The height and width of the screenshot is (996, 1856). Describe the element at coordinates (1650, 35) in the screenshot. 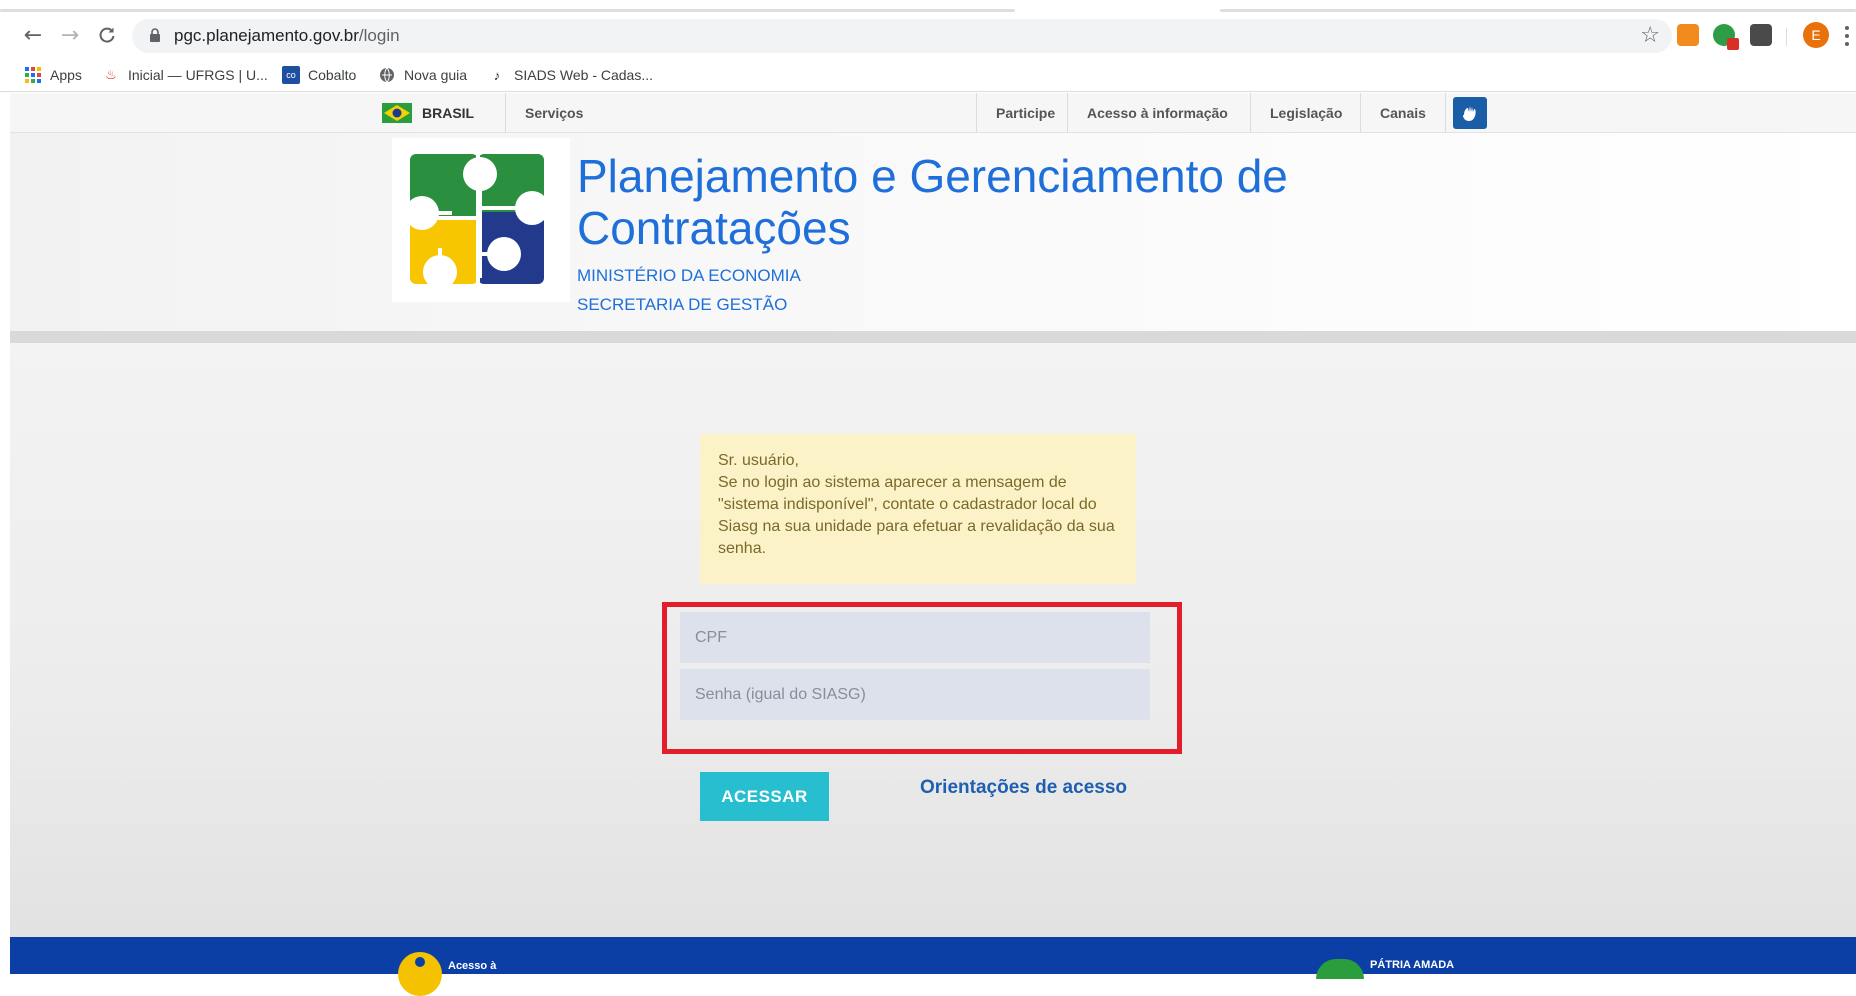

I see `bookmark-star-icon: ☆` at that location.